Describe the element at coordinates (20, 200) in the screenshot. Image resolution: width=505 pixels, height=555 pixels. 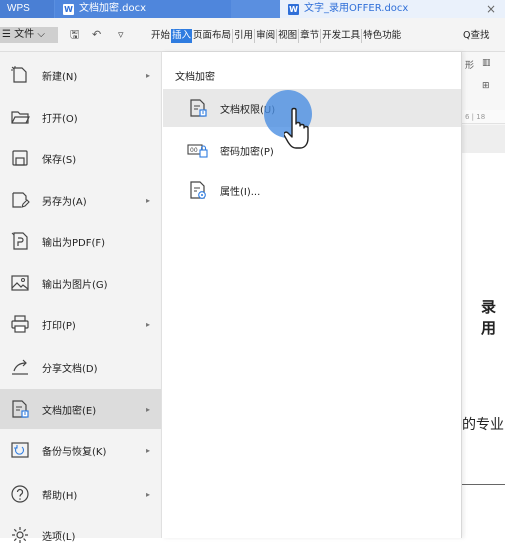
I see `save-as-icon` at that location.